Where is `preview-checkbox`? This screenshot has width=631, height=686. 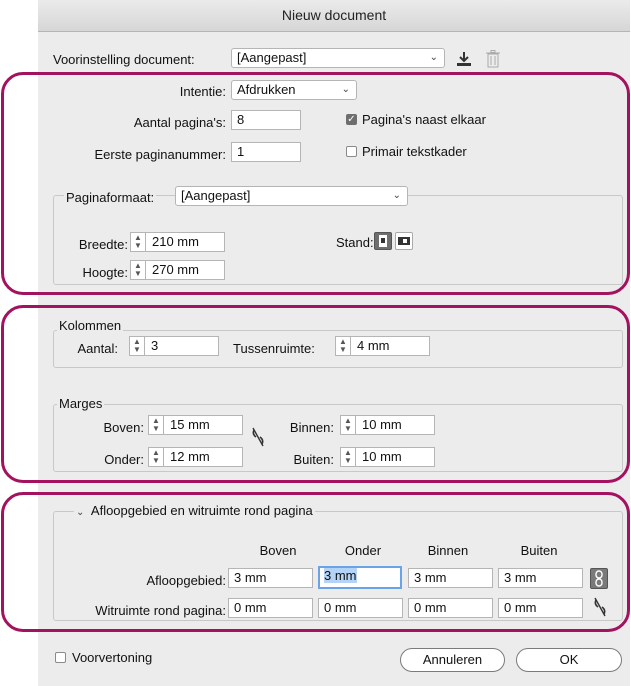 preview-checkbox is located at coordinates (60, 657).